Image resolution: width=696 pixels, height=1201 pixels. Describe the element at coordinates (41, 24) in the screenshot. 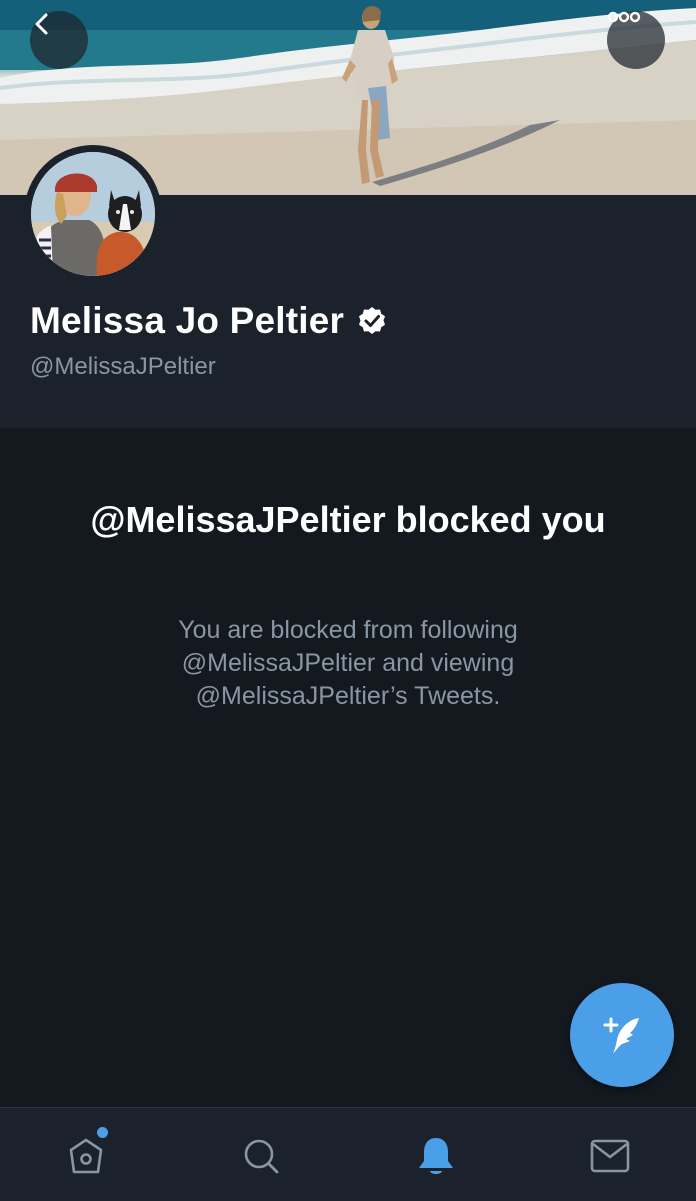

I see `chevron-left-icon` at that location.